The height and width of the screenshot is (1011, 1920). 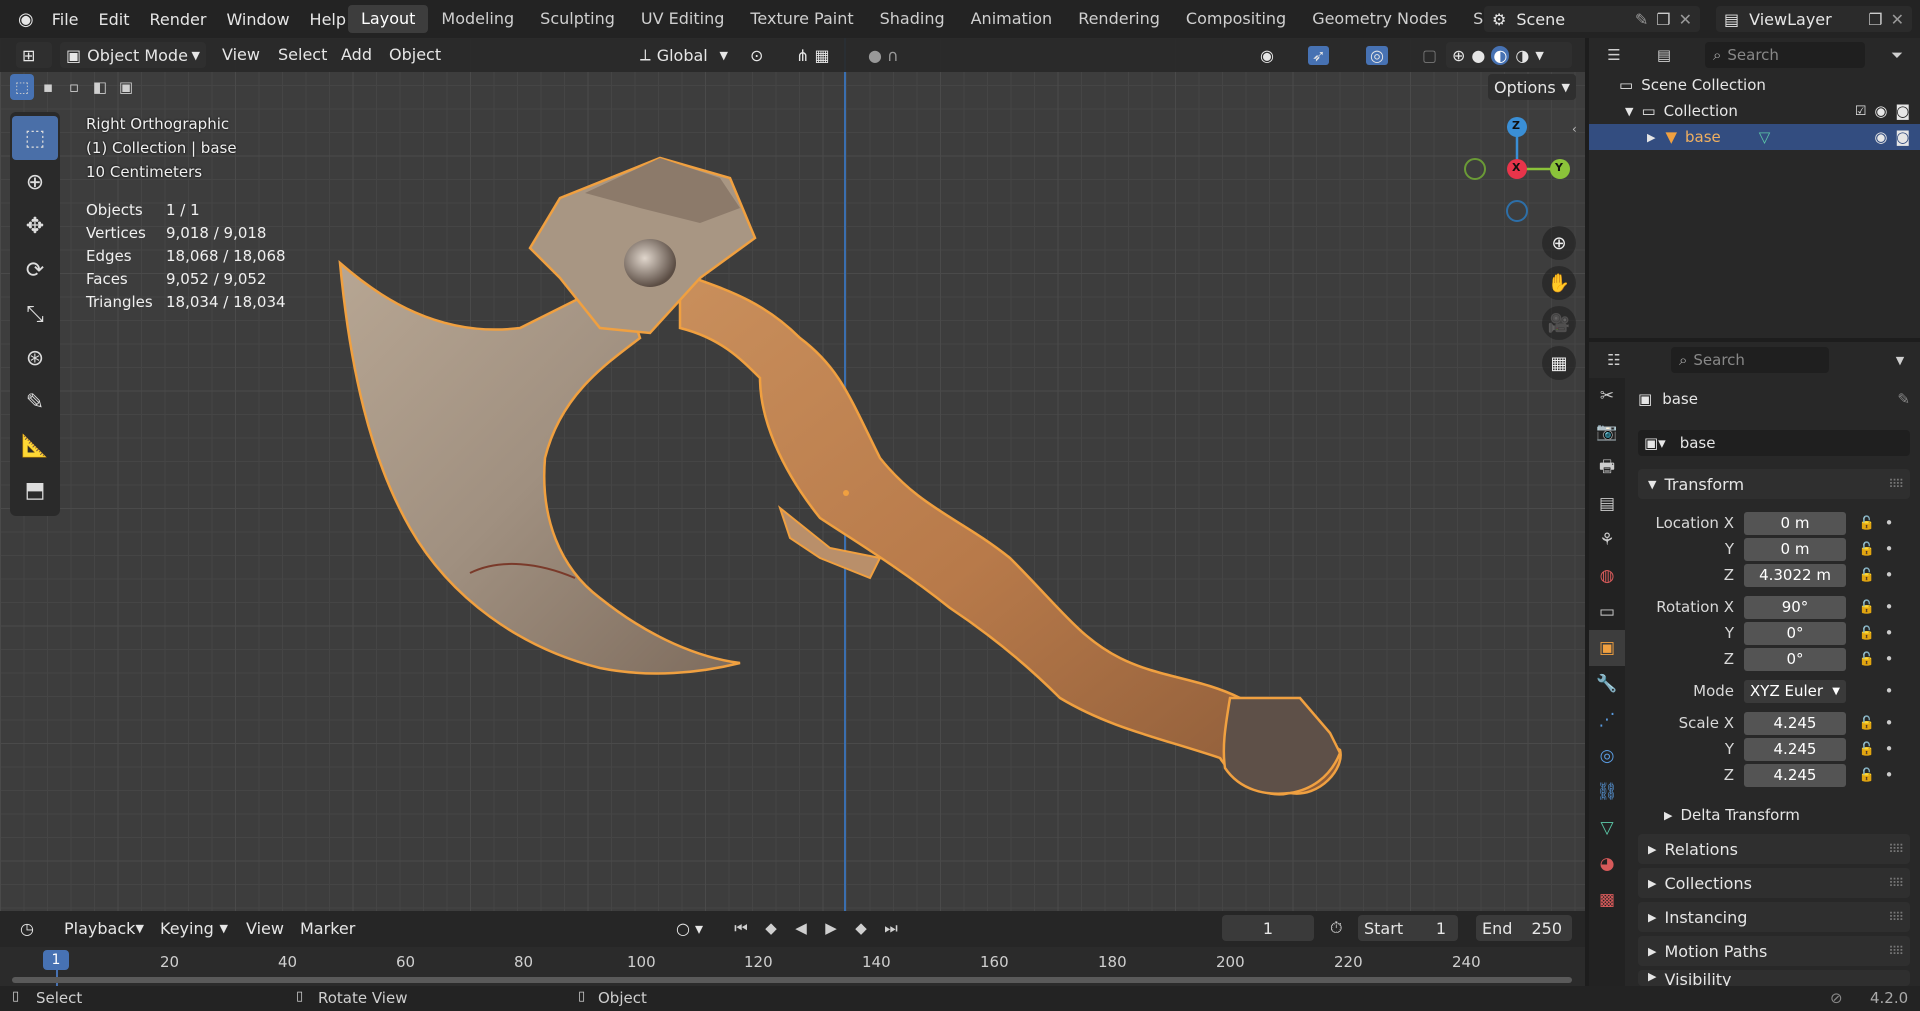 What do you see at coordinates (194, 928) in the screenshot?
I see `keying-menu: Keying ▼` at bounding box center [194, 928].